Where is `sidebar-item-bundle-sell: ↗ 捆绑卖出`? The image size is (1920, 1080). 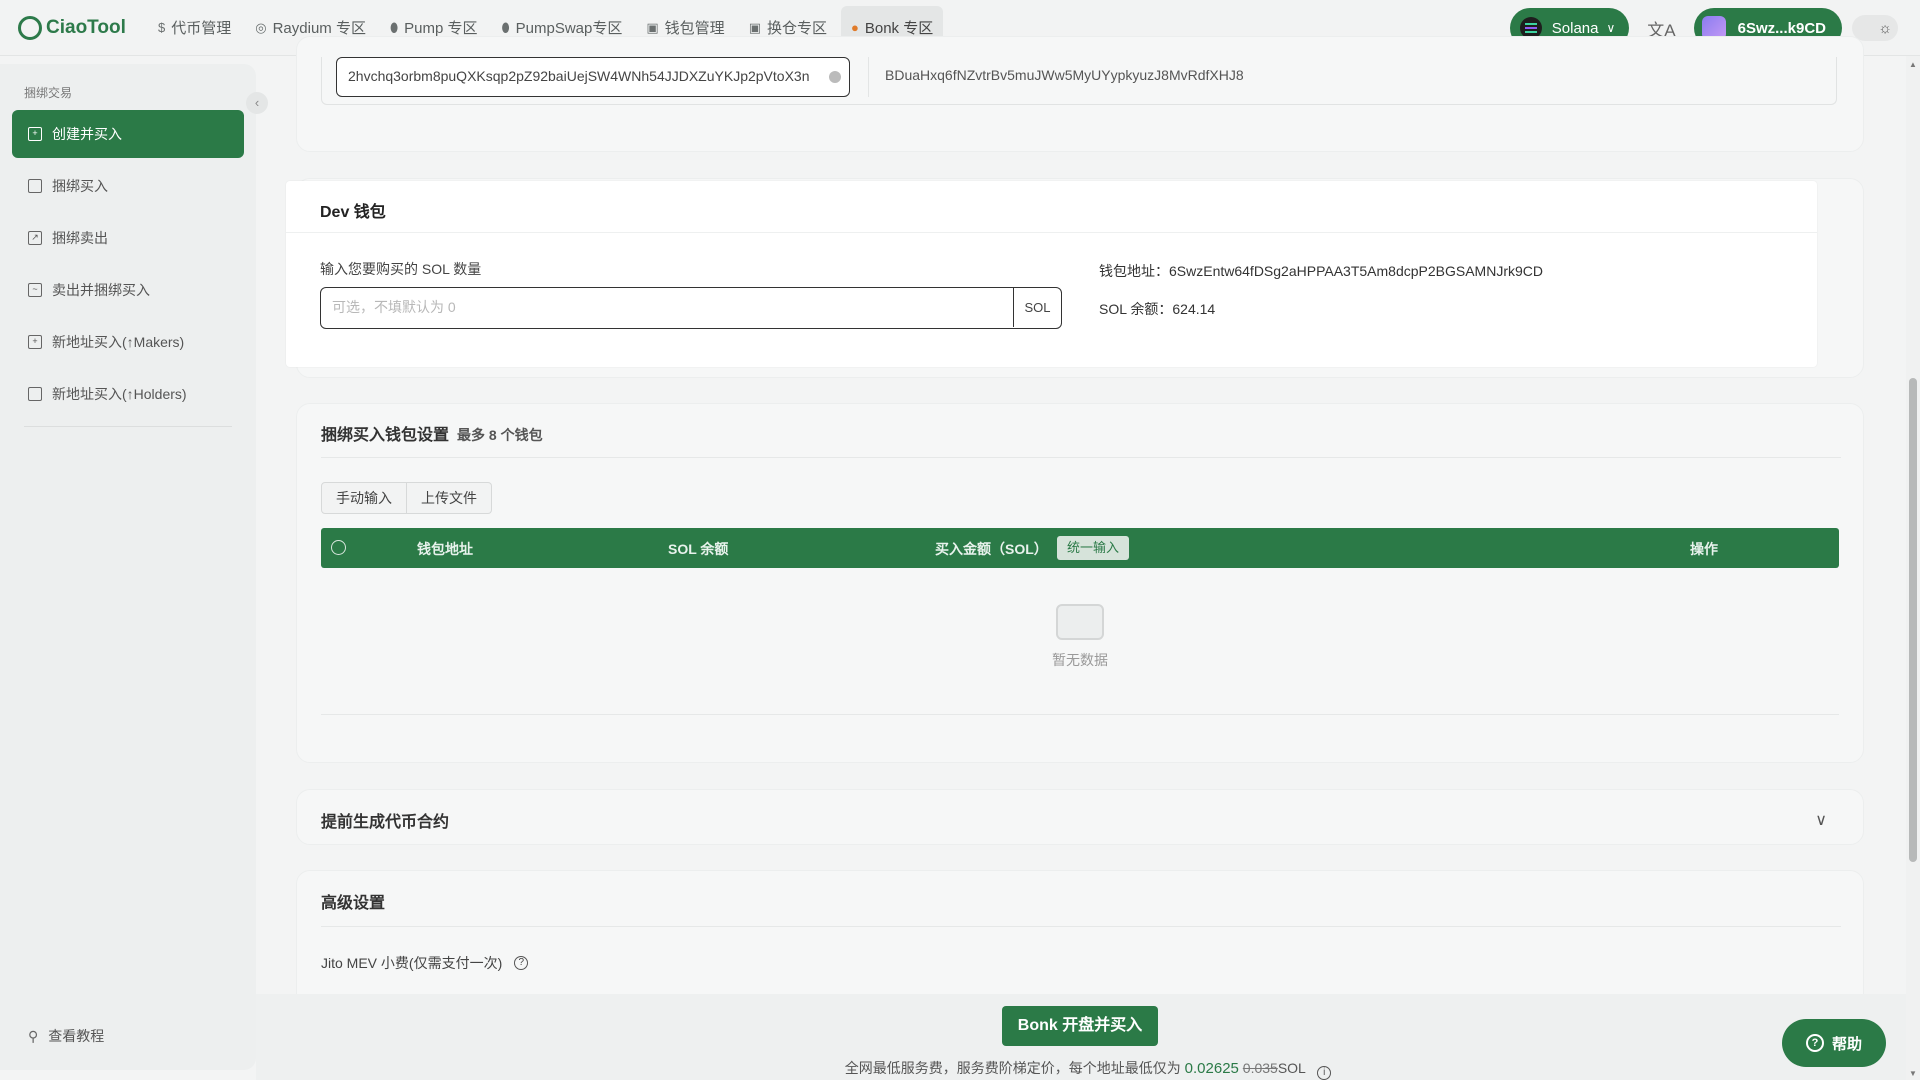 sidebar-item-bundle-sell: ↗ 捆绑卖出 is located at coordinates (128, 238).